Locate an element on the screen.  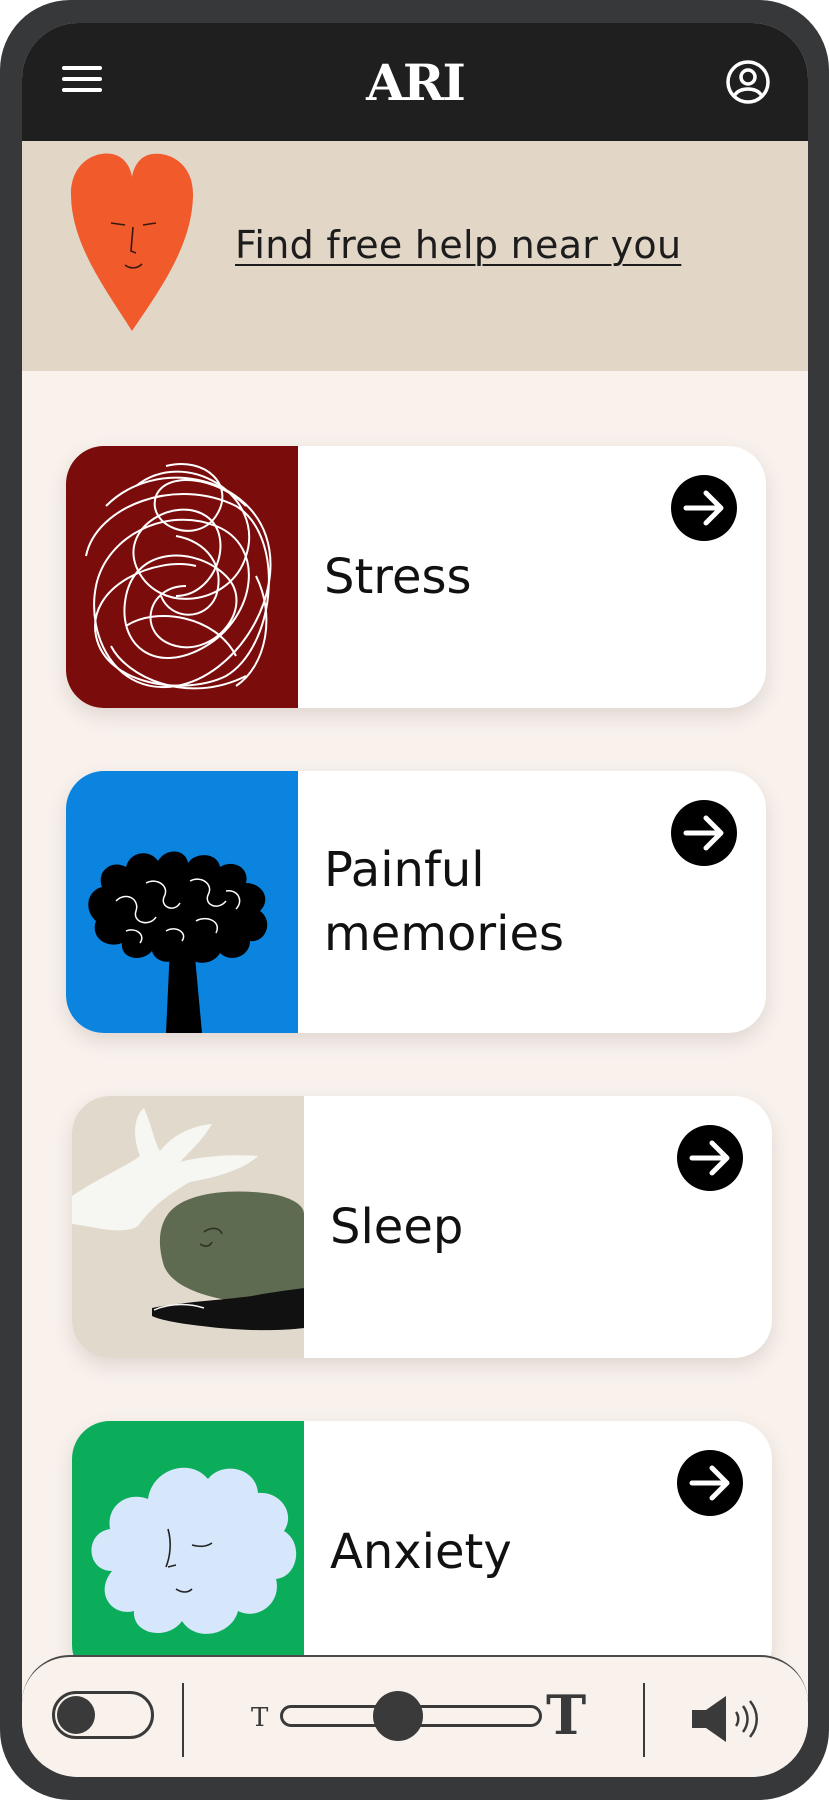
top-bar: ARI is located at coordinates (415, 82).